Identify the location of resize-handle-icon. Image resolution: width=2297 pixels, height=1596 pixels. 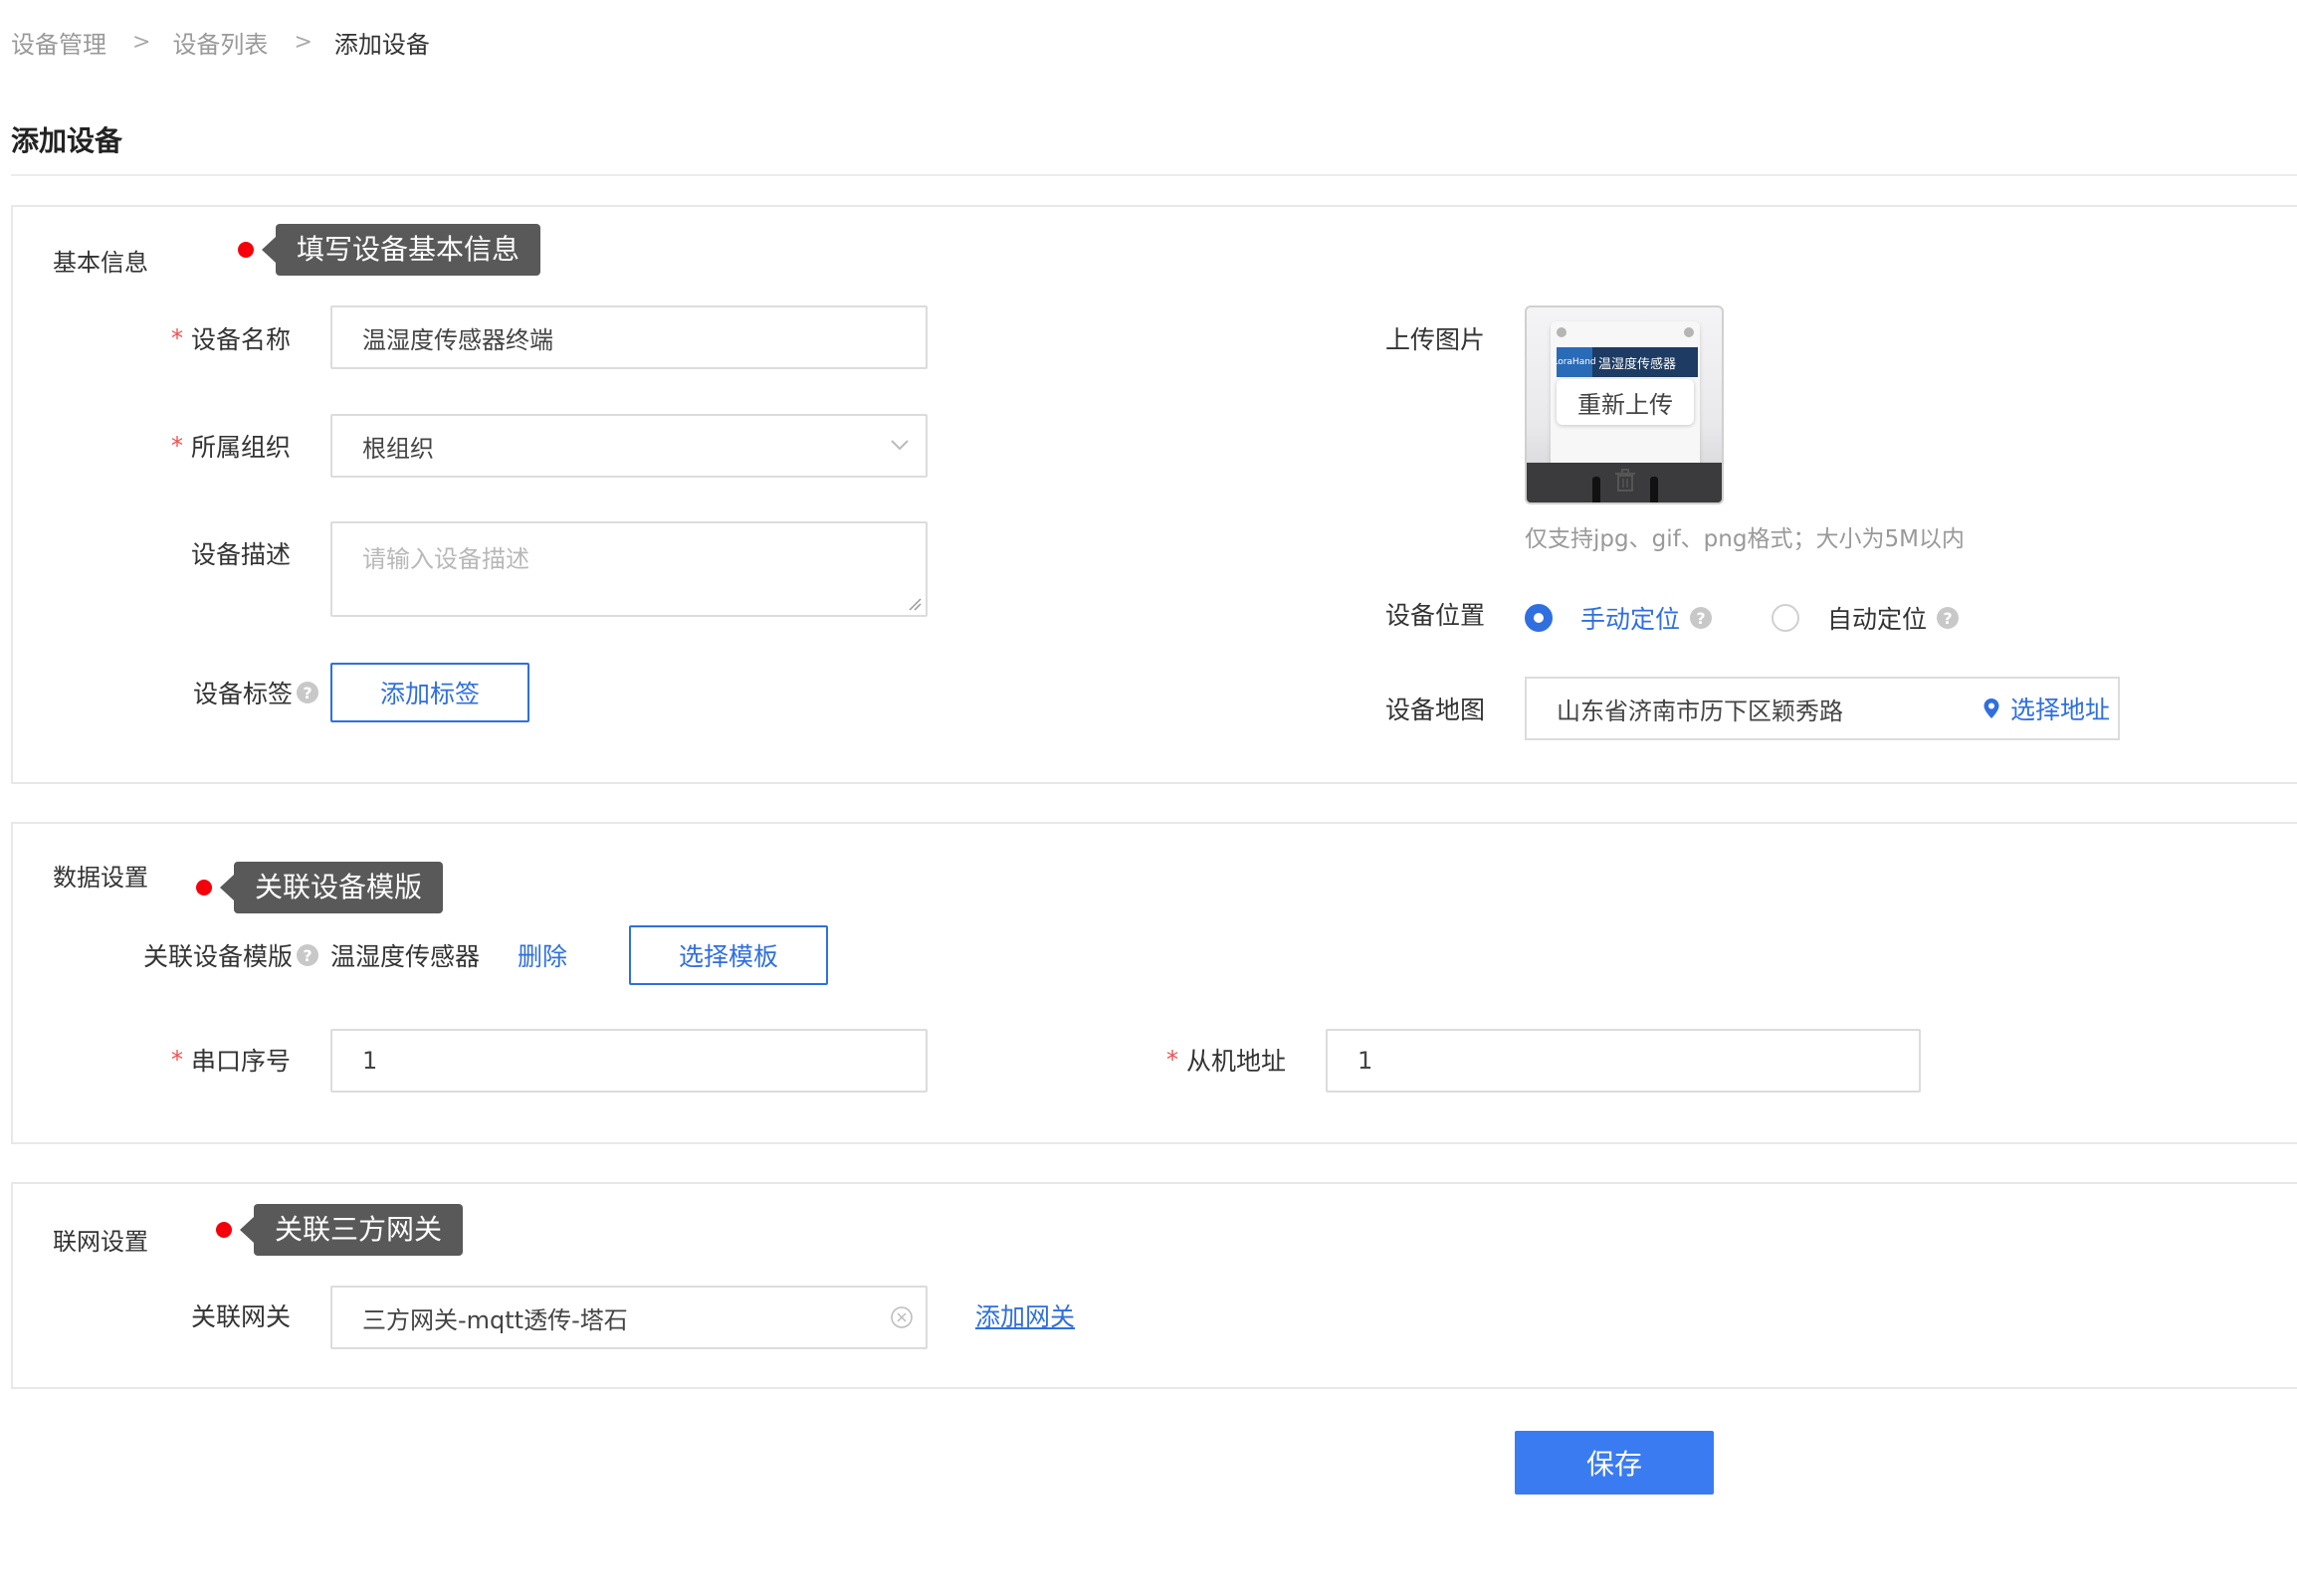
(915, 604).